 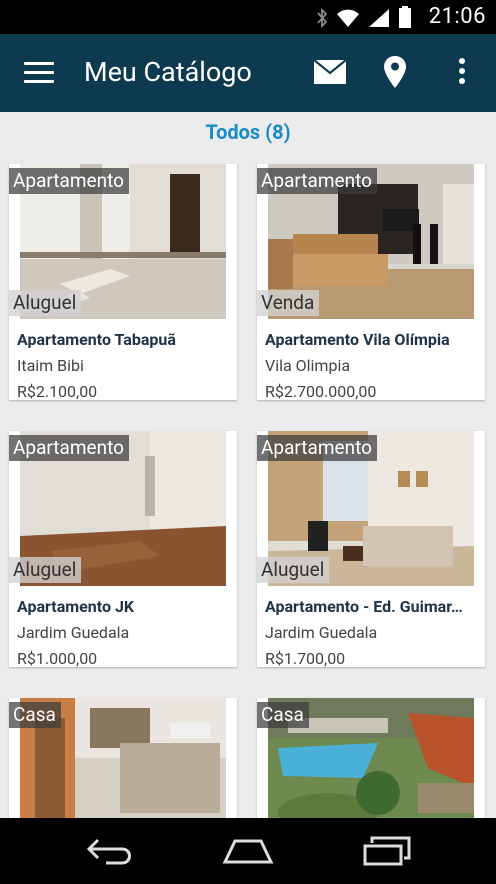 What do you see at coordinates (395, 72) in the screenshot?
I see `location-pin-icon` at bounding box center [395, 72].